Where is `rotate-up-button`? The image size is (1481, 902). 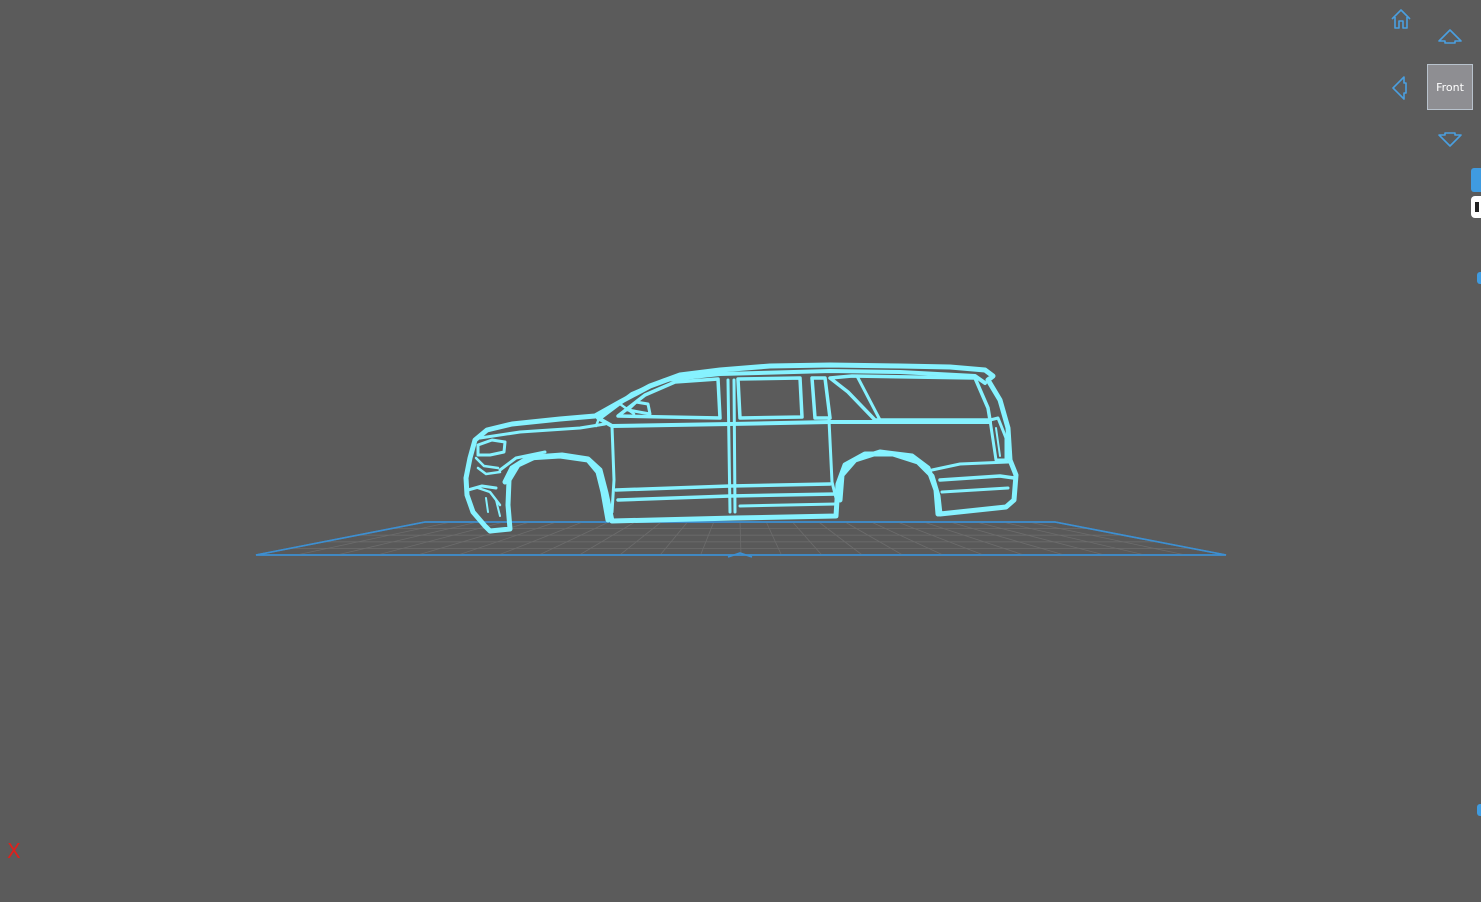 rotate-up-button is located at coordinates (1450, 36).